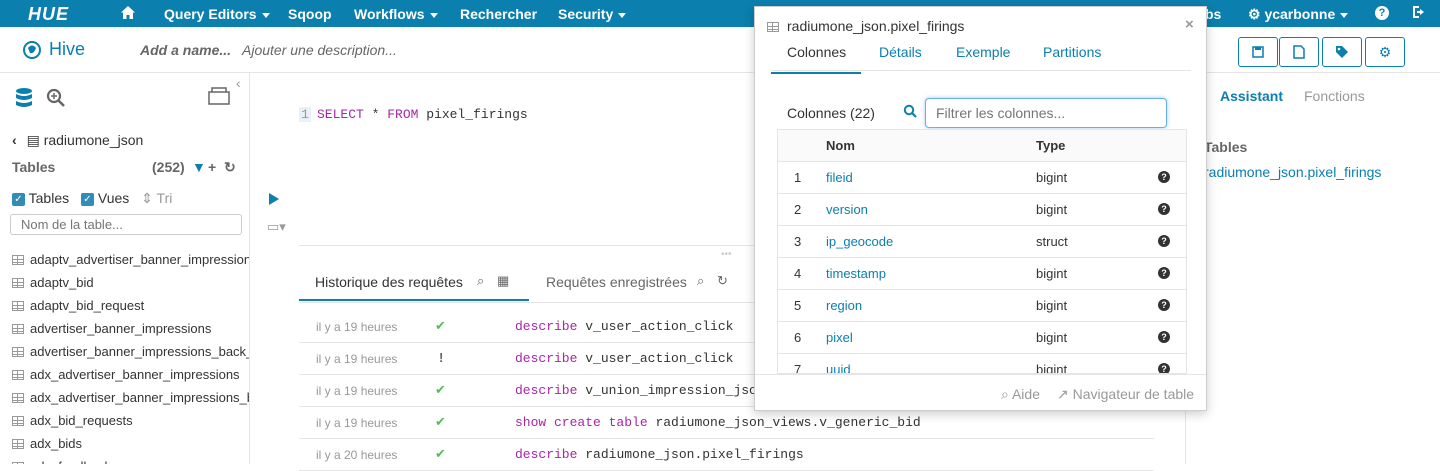 This screenshot has width=1440, height=471. I want to click on nav-security: Security, so click(592, 14).